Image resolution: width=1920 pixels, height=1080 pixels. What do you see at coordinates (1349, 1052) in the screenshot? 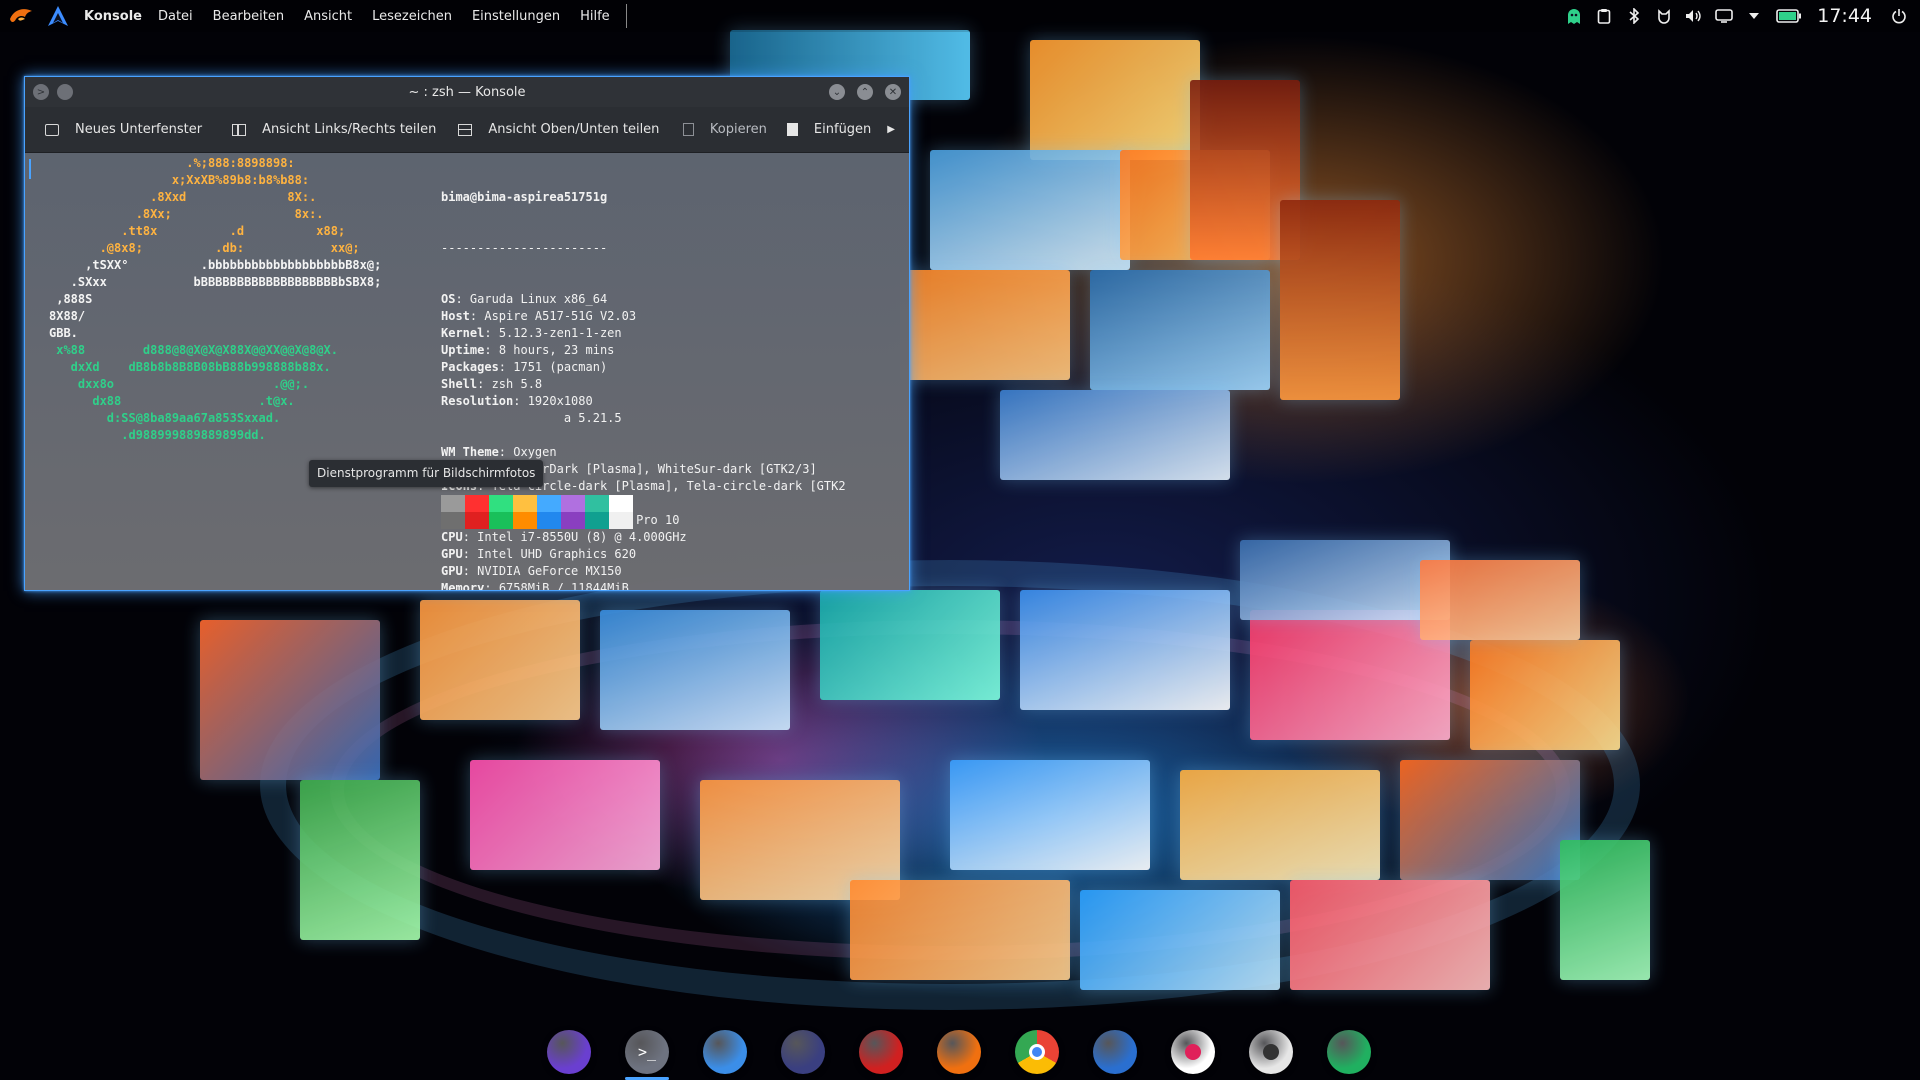
I see `photo-viewer-icon` at bounding box center [1349, 1052].